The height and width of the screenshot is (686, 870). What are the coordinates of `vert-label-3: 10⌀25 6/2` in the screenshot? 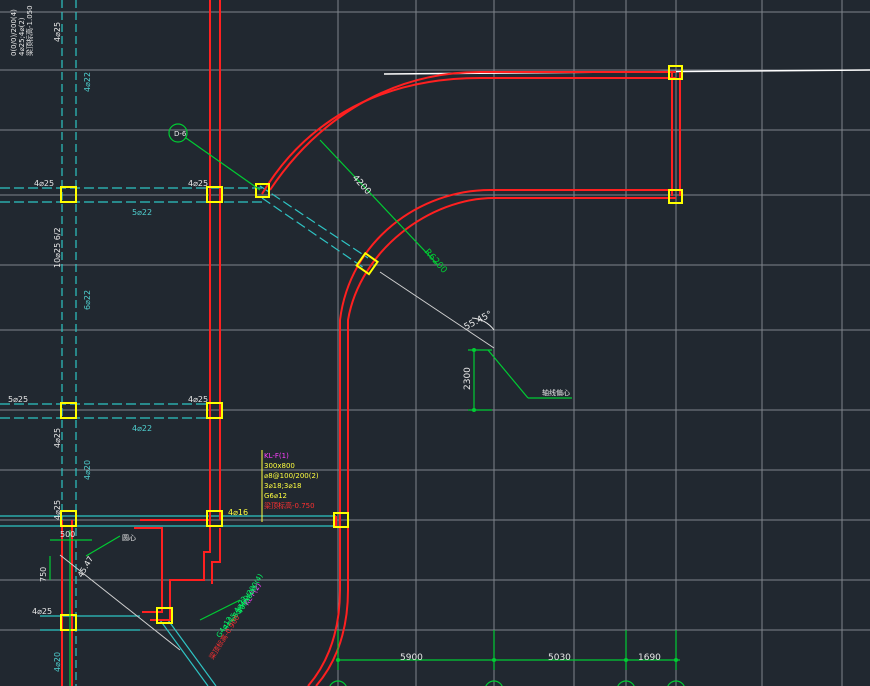 It's located at (57, 247).